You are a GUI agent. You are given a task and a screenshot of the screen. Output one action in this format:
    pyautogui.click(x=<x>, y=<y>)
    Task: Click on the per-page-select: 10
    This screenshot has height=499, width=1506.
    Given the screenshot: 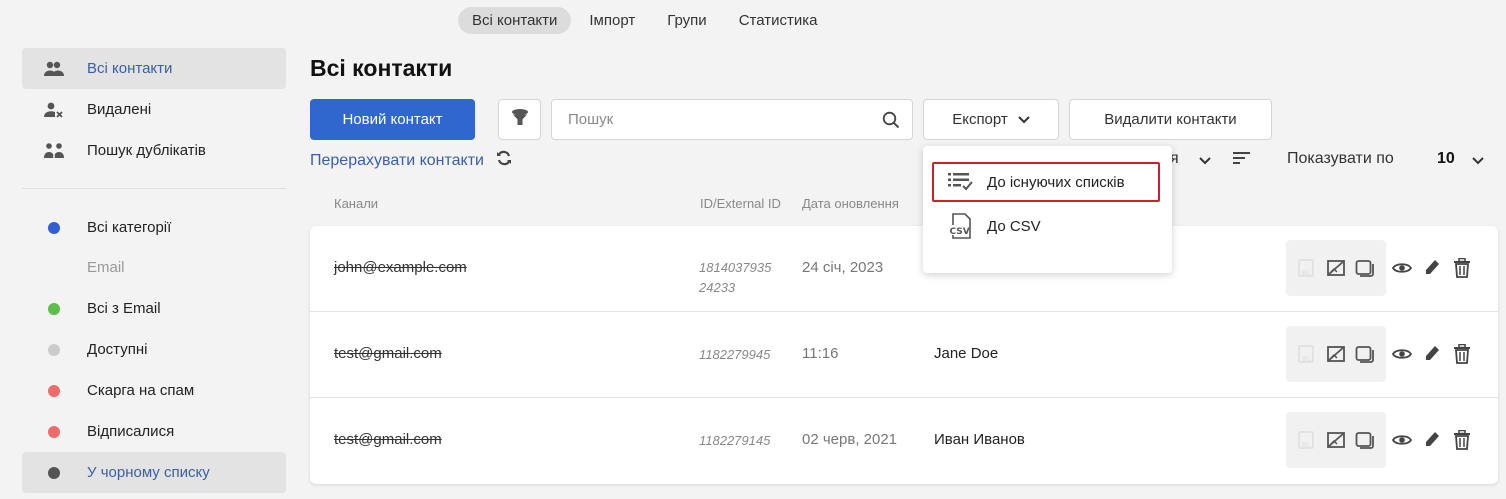 What is the action you would take?
    pyautogui.click(x=1446, y=159)
    